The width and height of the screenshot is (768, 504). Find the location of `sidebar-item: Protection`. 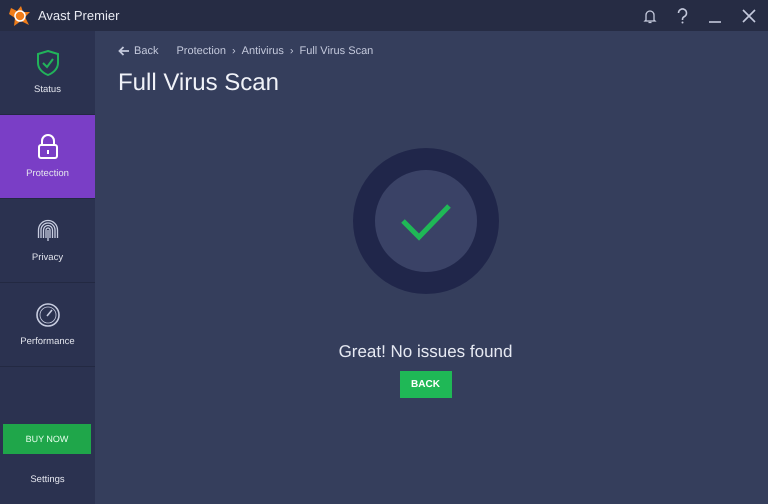

sidebar-item: Protection is located at coordinates (47, 157).